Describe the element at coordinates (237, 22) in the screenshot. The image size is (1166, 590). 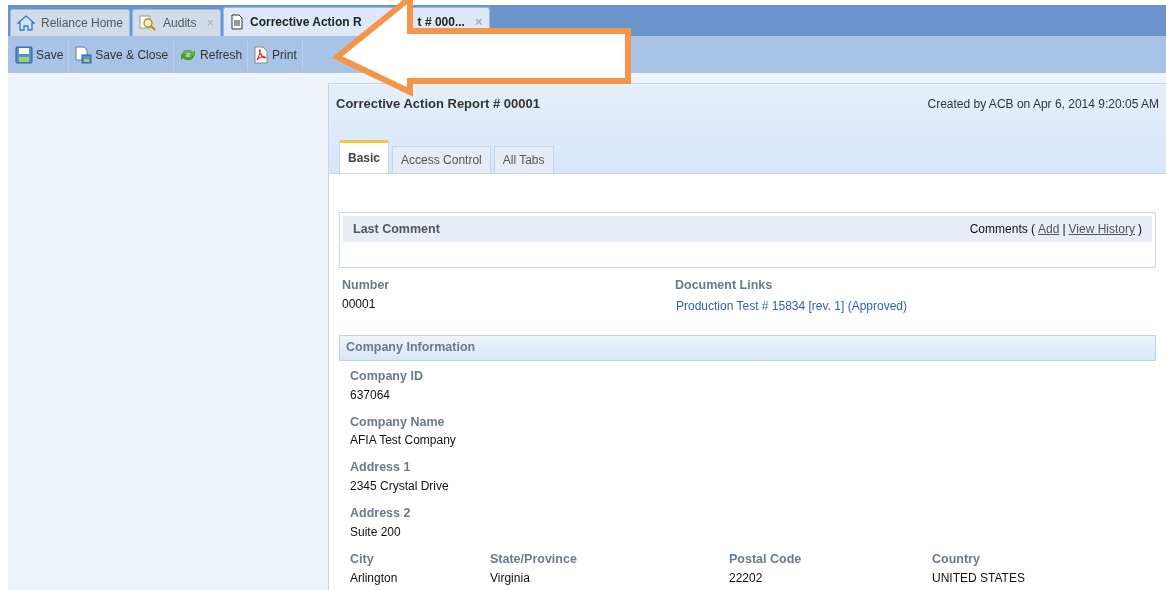
I see `document-icon` at that location.